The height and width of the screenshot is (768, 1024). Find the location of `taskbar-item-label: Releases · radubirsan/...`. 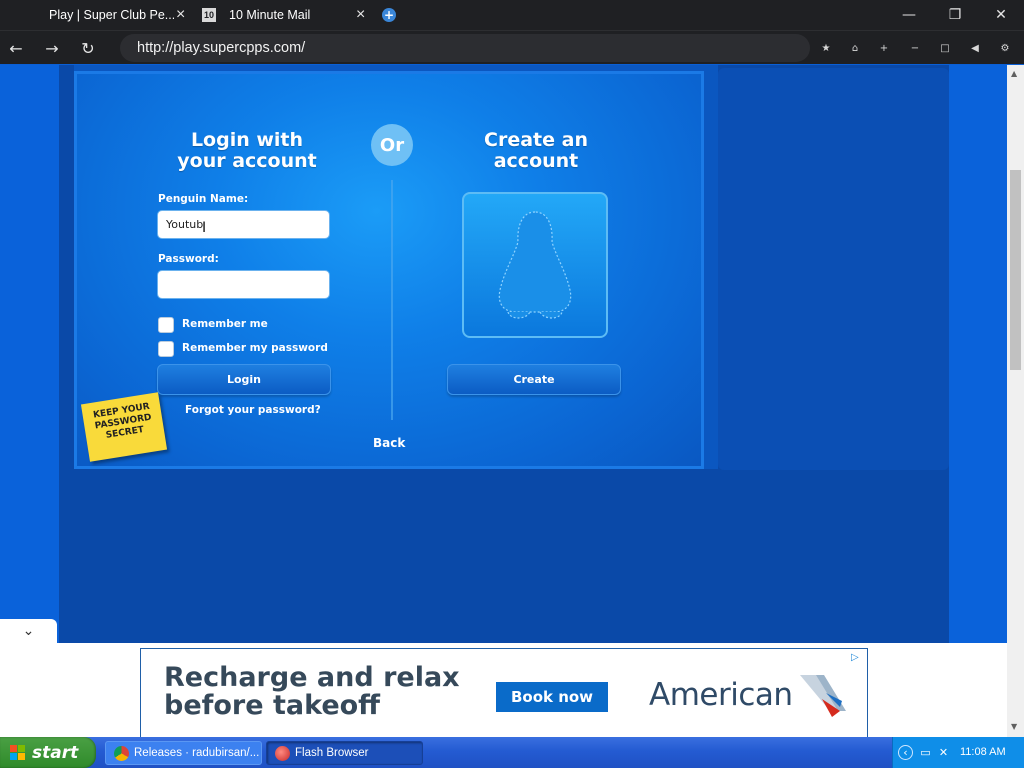

taskbar-item-label: Releases · radubirsan/... is located at coordinates (197, 753).